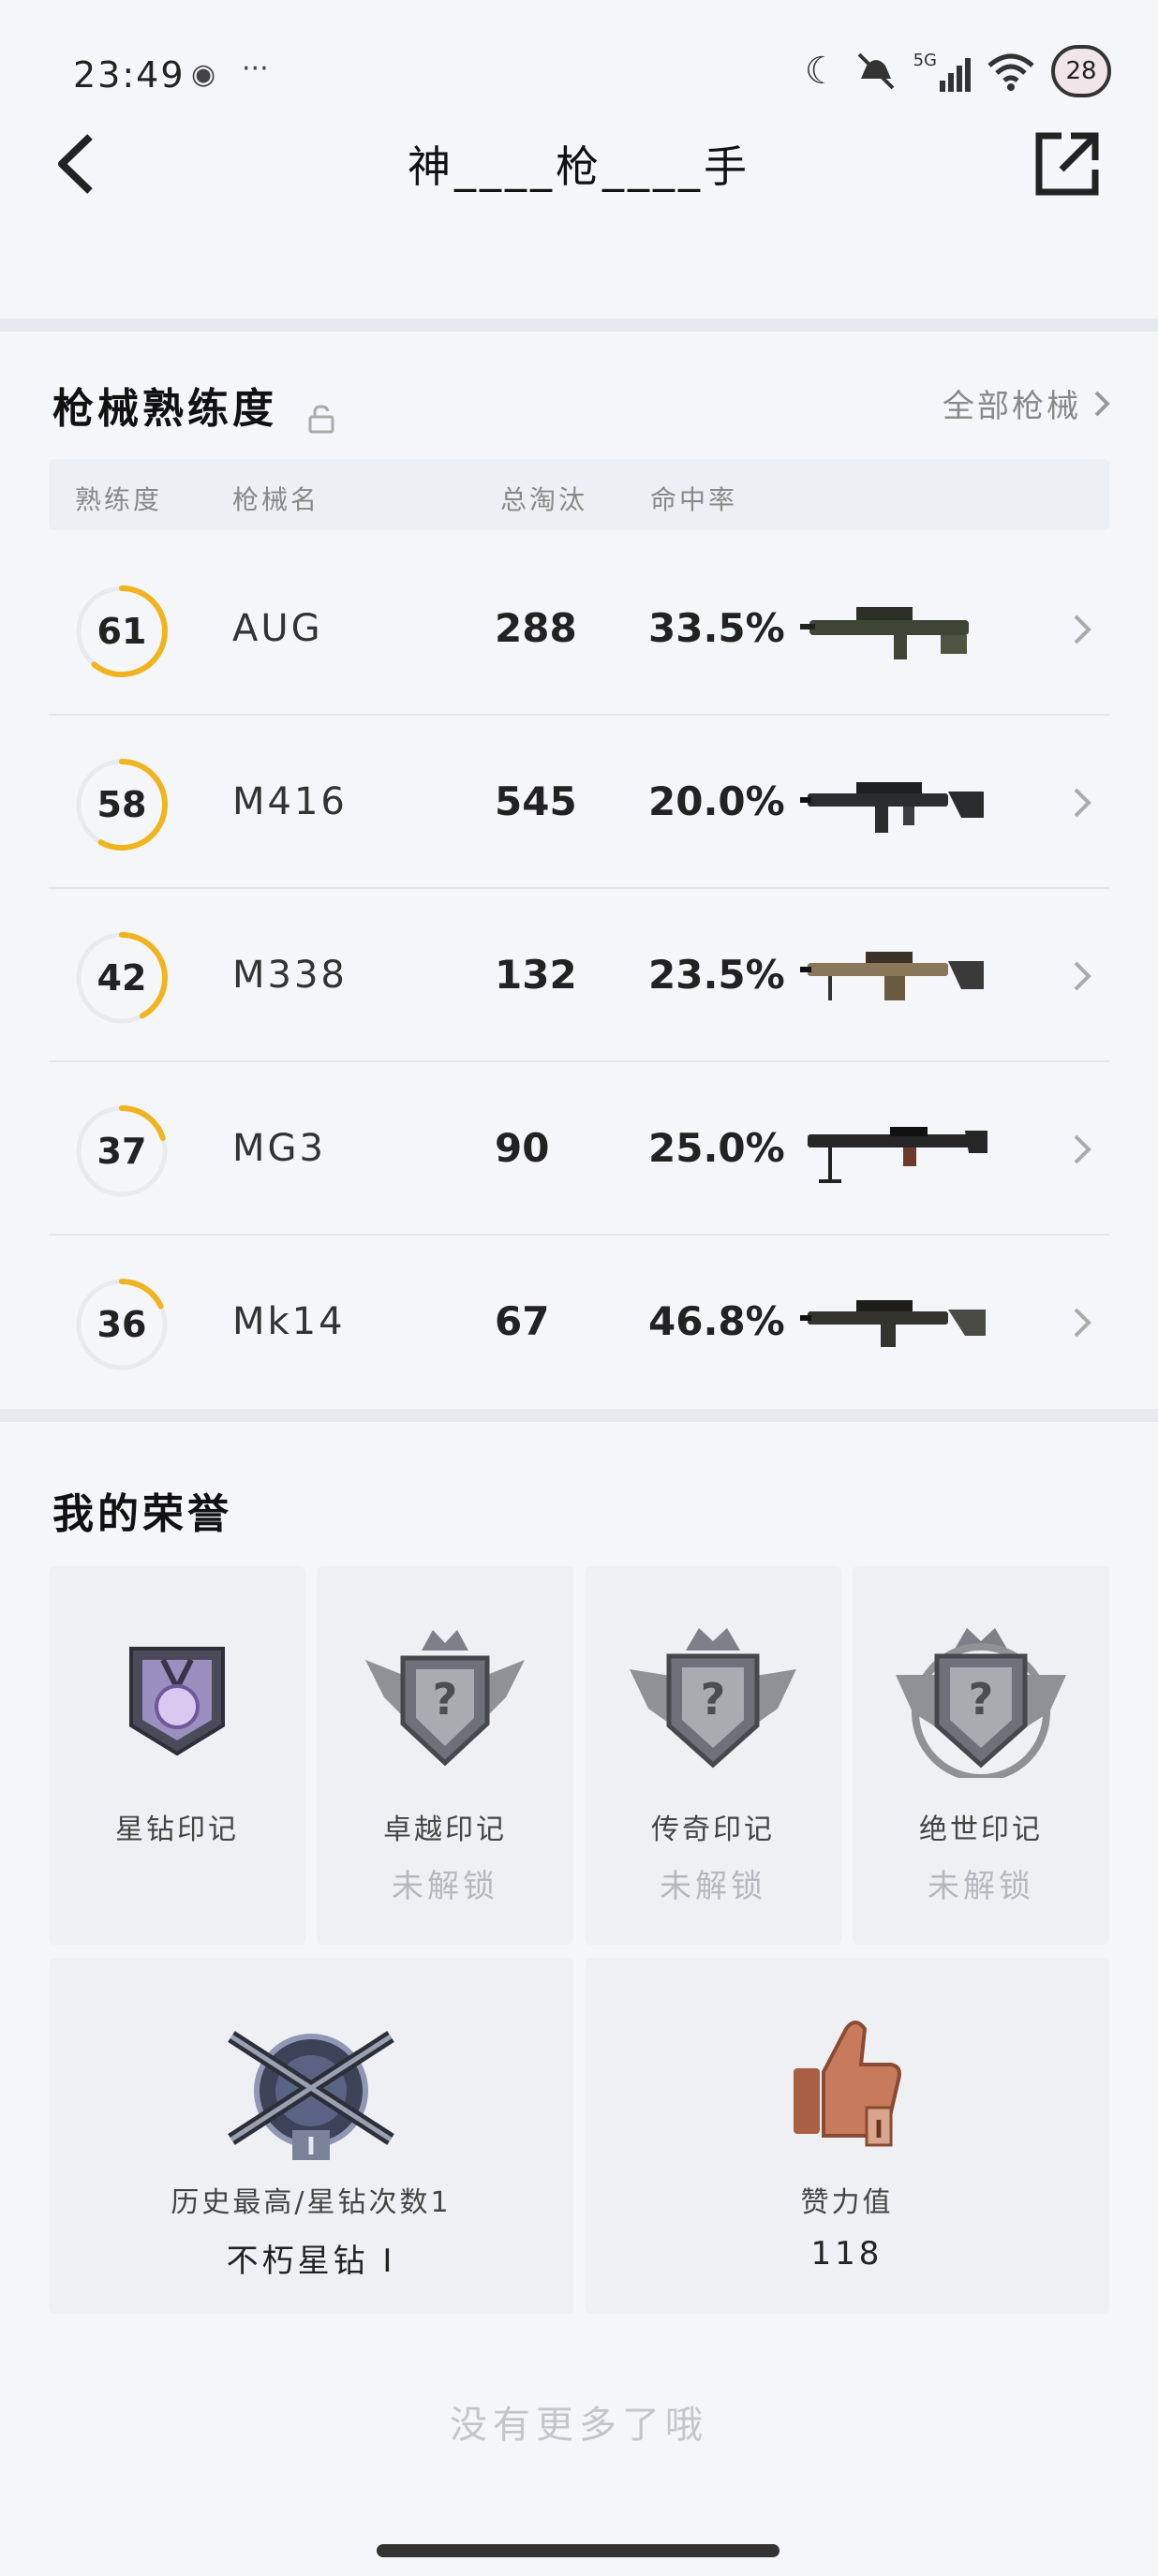  I want to click on highest-rank-card: I 历史最高/星钻次数1 不朽星钻 I, so click(311, 2136).